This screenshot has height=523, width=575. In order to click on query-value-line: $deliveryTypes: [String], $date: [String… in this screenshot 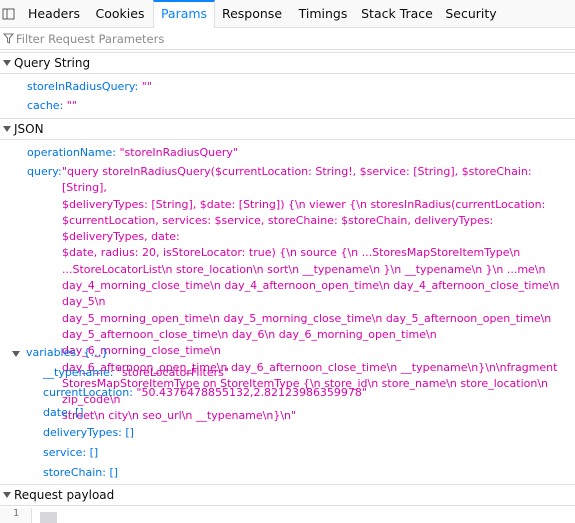, I will do `click(304, 204)`.